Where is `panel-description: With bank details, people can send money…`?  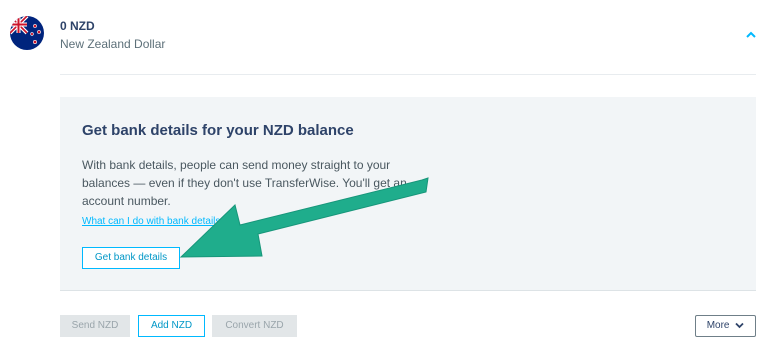
panel-description: With bank details, people can send money… is located at coordinates (244, 183).